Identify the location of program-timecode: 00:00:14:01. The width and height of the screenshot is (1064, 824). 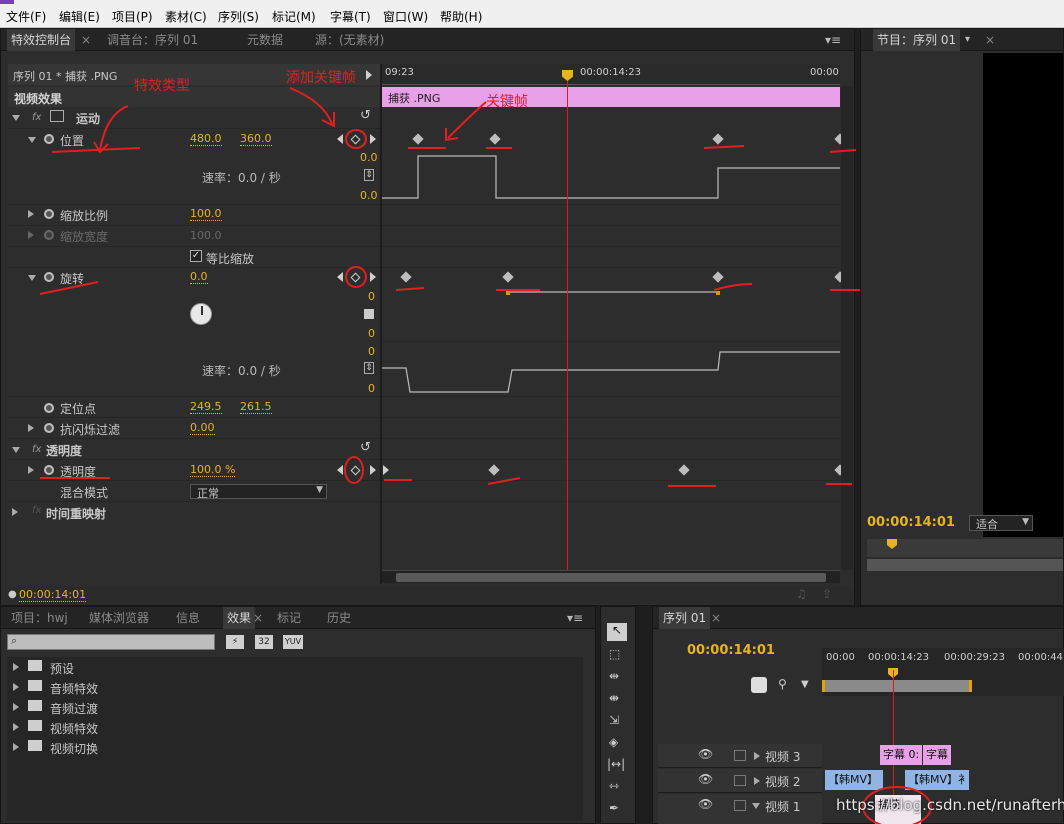
(911, 522).